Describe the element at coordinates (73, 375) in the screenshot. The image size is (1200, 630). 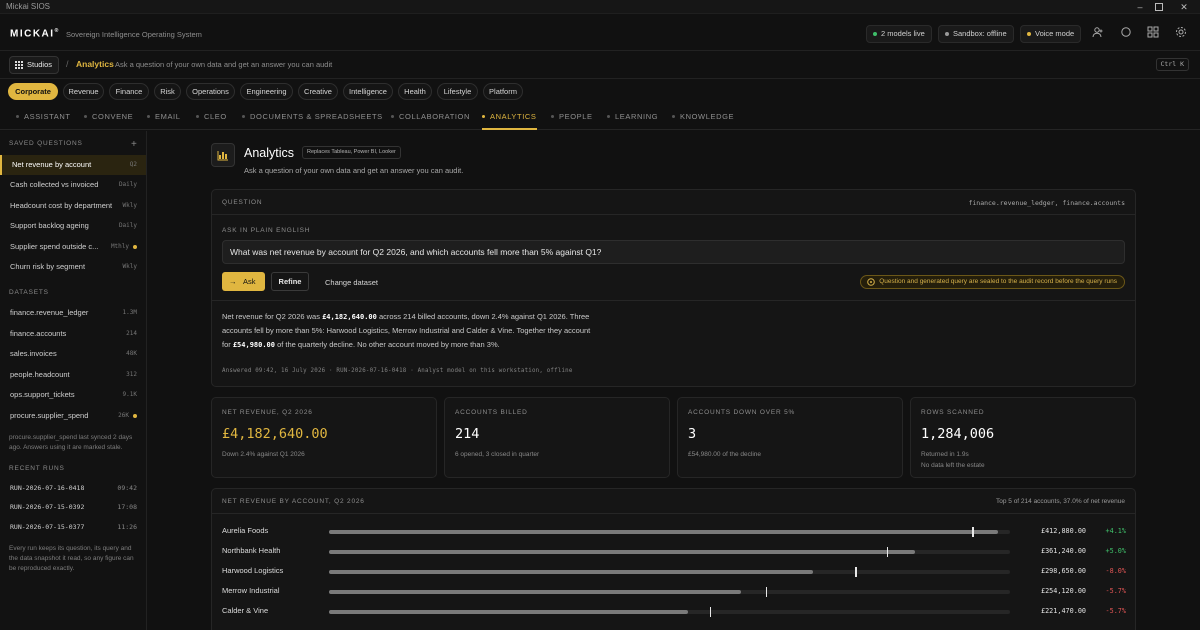
I see `dataset-item: people.headcount 312` at that location.